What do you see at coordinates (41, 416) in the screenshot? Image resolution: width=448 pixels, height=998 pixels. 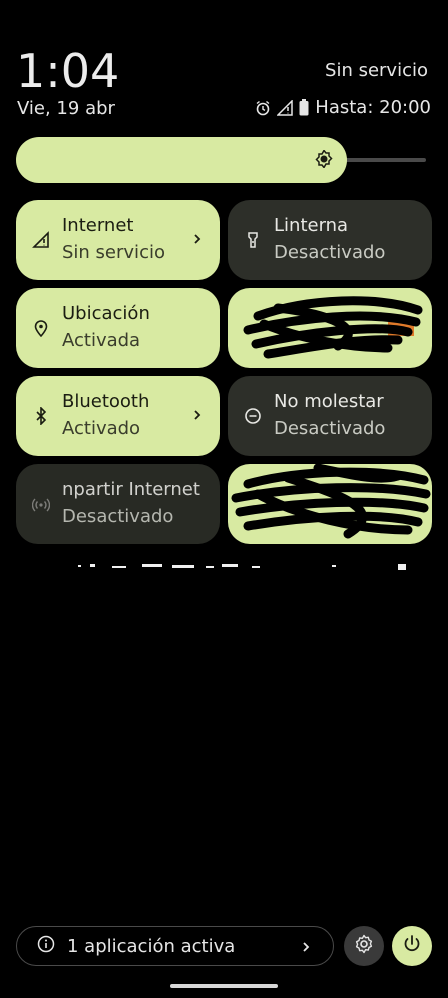 I see `bluetooth-icon` at bounding box center [41, 416].